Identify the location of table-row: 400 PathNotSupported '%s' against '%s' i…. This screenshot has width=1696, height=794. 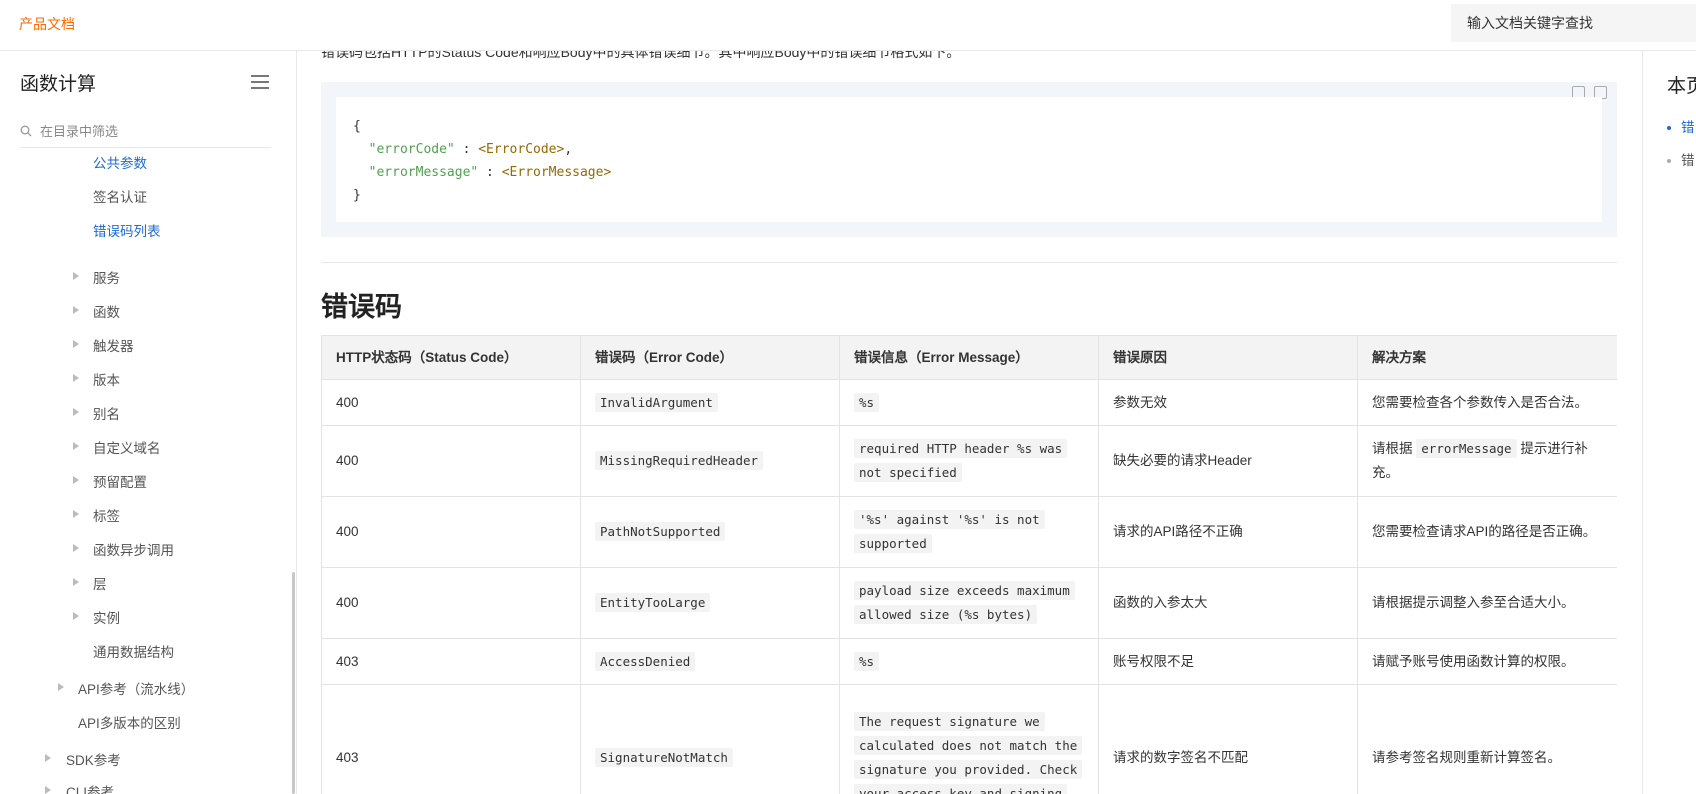
(969, 532).